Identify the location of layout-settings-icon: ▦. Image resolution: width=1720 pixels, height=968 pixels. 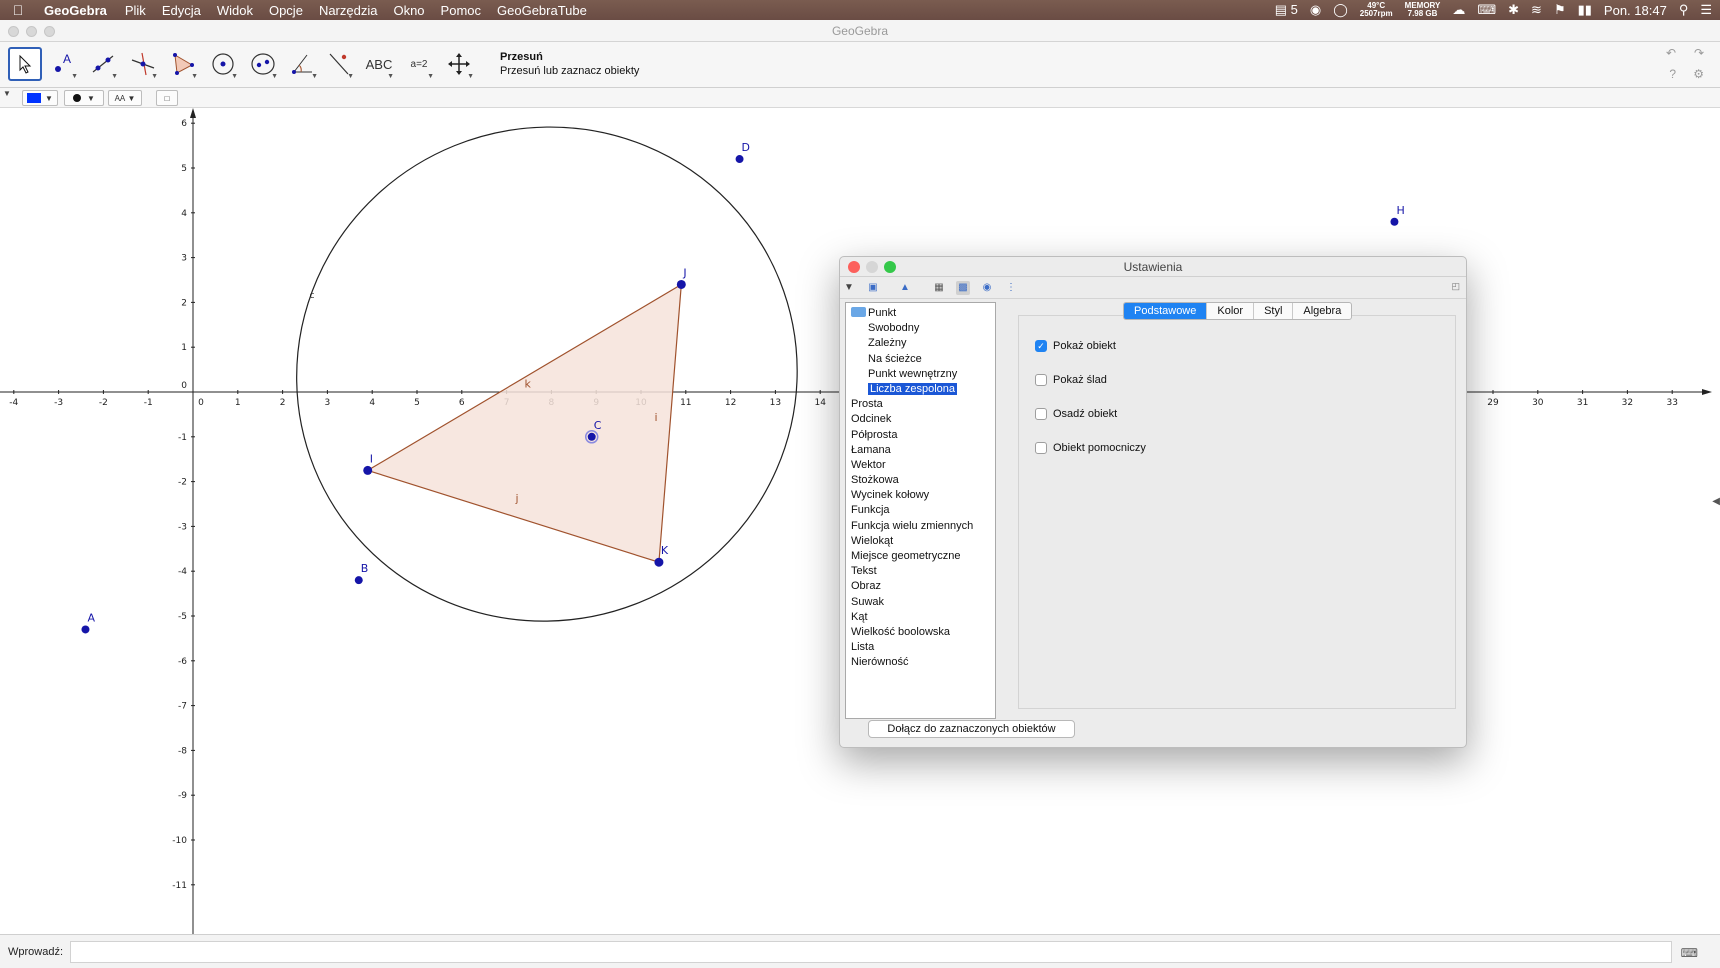
(939, 288).